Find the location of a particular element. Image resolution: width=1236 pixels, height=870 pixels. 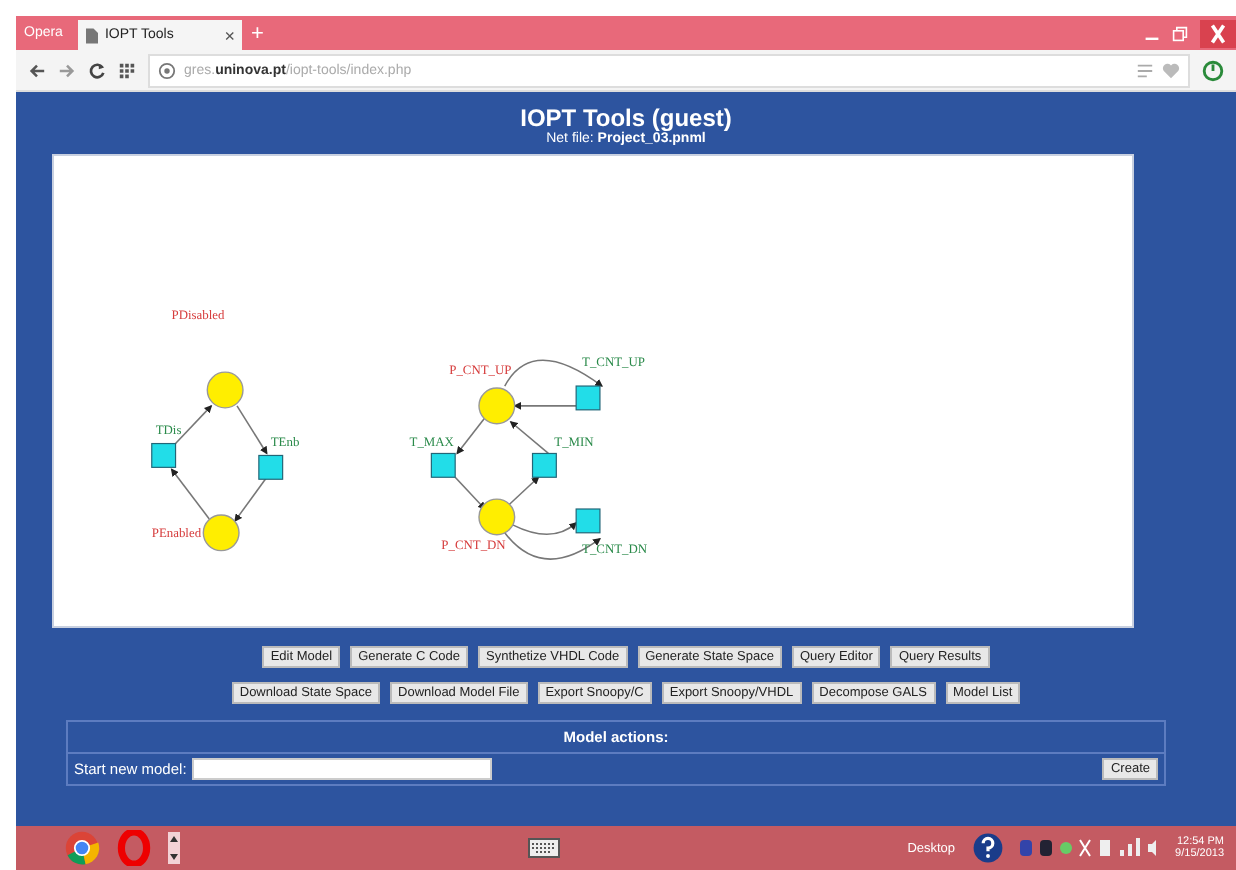

grid-icon is located at coordinates (127, 70).